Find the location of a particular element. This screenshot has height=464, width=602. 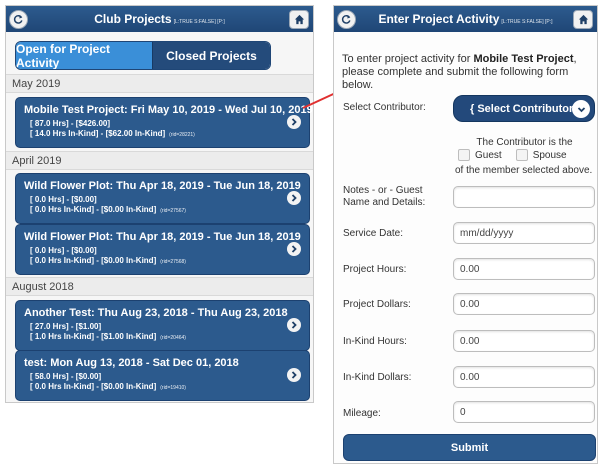

select-contributor-button: { Select Contributor } is located at coordinates (524, 108).